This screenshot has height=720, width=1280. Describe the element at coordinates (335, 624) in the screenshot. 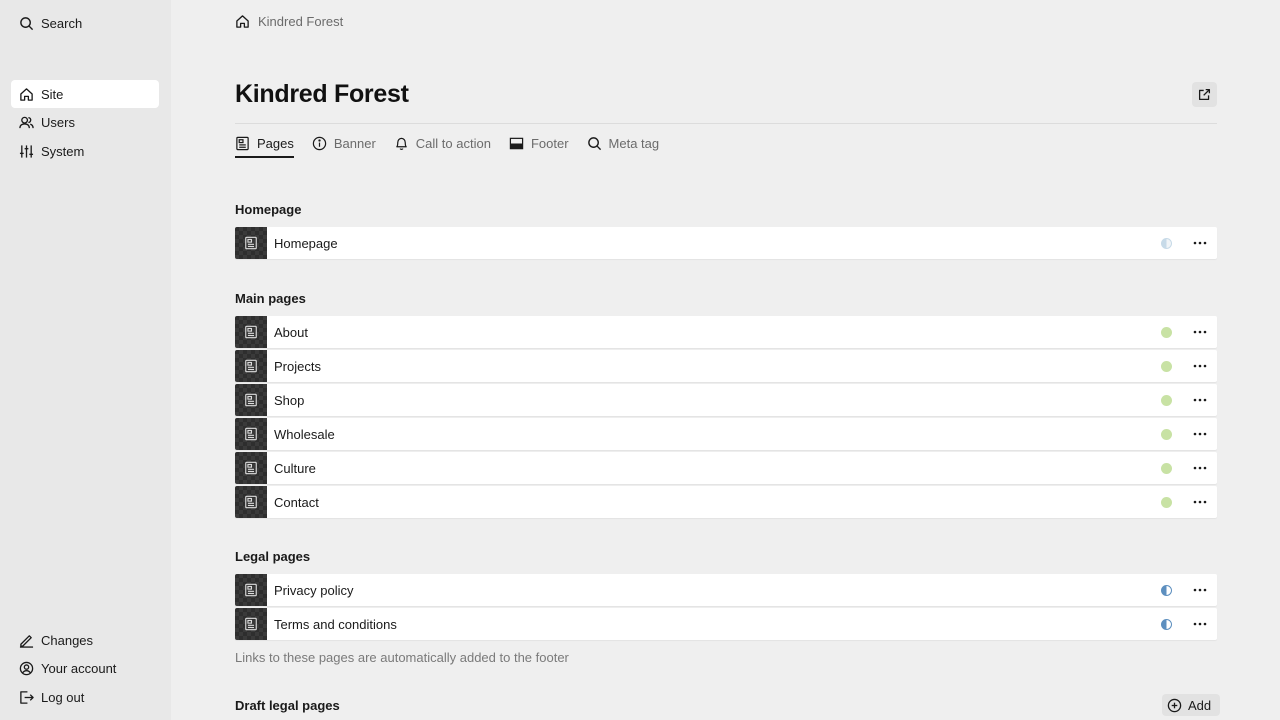

I see `list-item-label: Terms and conditions` at that location.